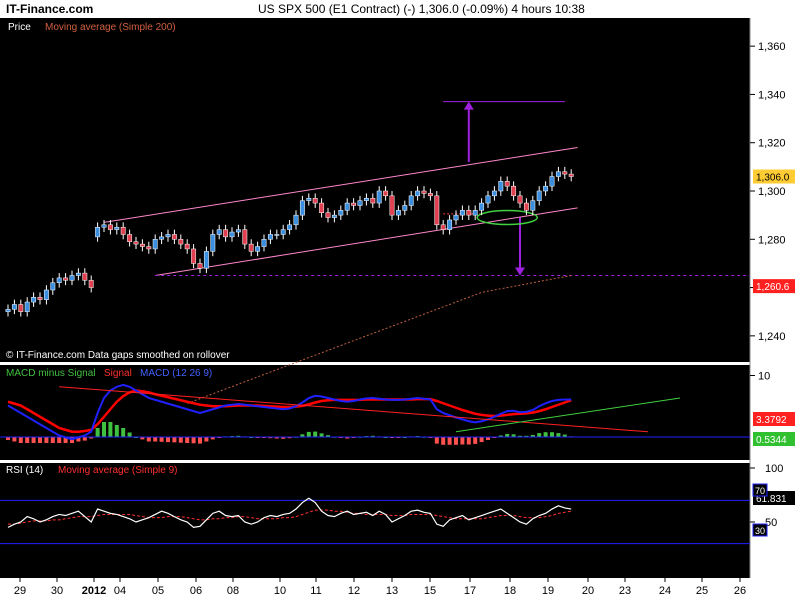  What do you see at coordinates (775, 309) in the screenshot?
I see `axis-strip` at bounding box center [775, 309].